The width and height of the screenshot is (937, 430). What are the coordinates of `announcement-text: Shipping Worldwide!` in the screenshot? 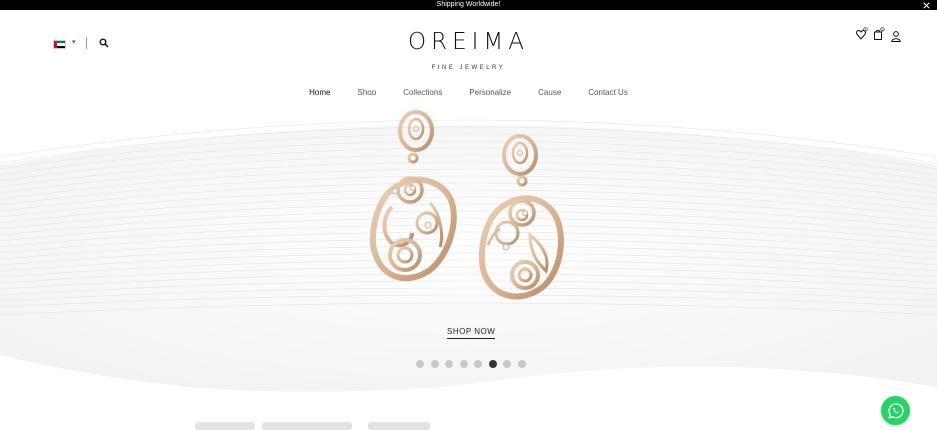 It's located at (468, 4).